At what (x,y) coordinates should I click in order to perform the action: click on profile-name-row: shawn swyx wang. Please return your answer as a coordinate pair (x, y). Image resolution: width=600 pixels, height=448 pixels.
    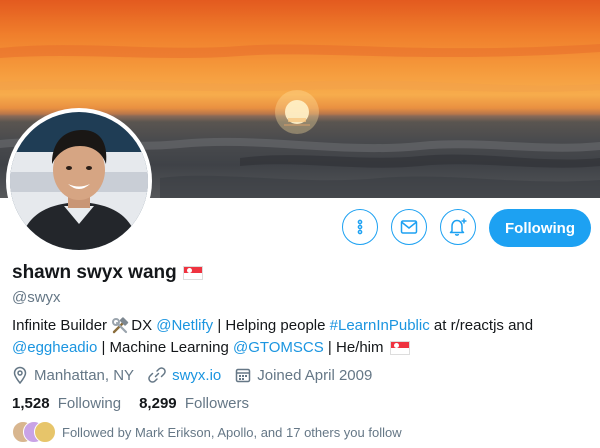
    Looking at the image, I should click on (107, 273).